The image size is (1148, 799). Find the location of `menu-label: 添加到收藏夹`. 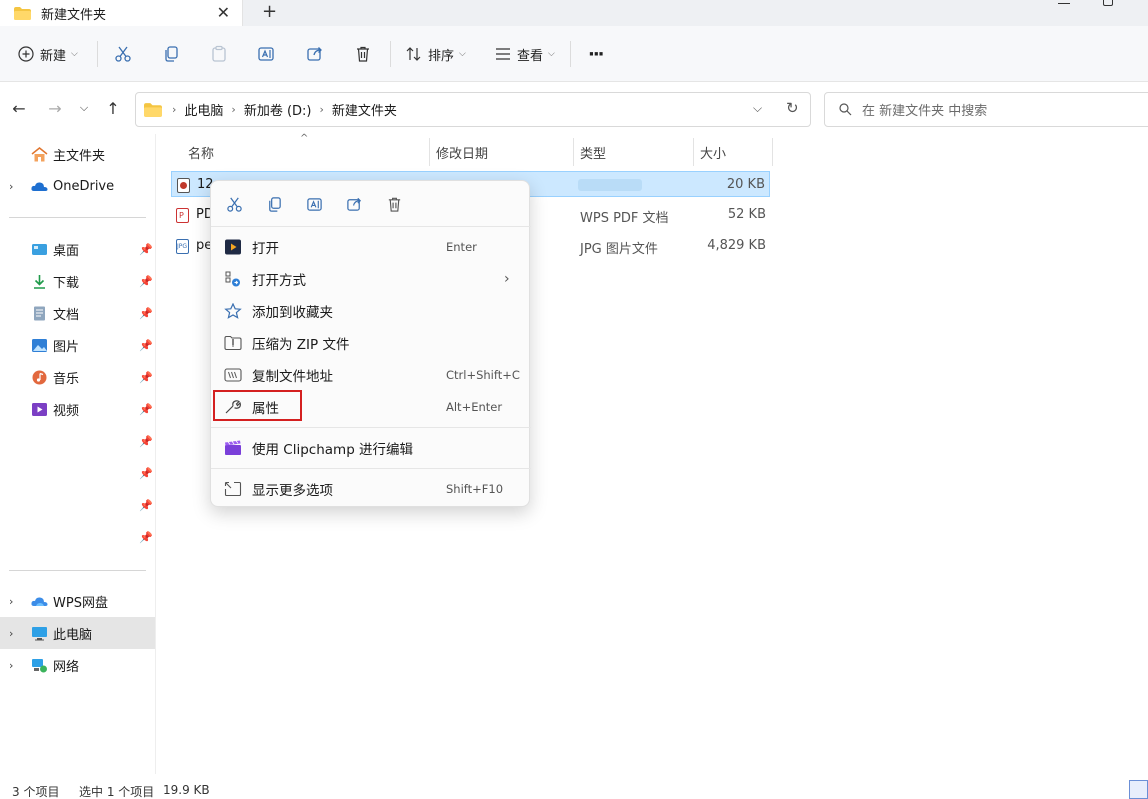

menu-label: 添加到收藏夹 is located at coordinates (292, 313).